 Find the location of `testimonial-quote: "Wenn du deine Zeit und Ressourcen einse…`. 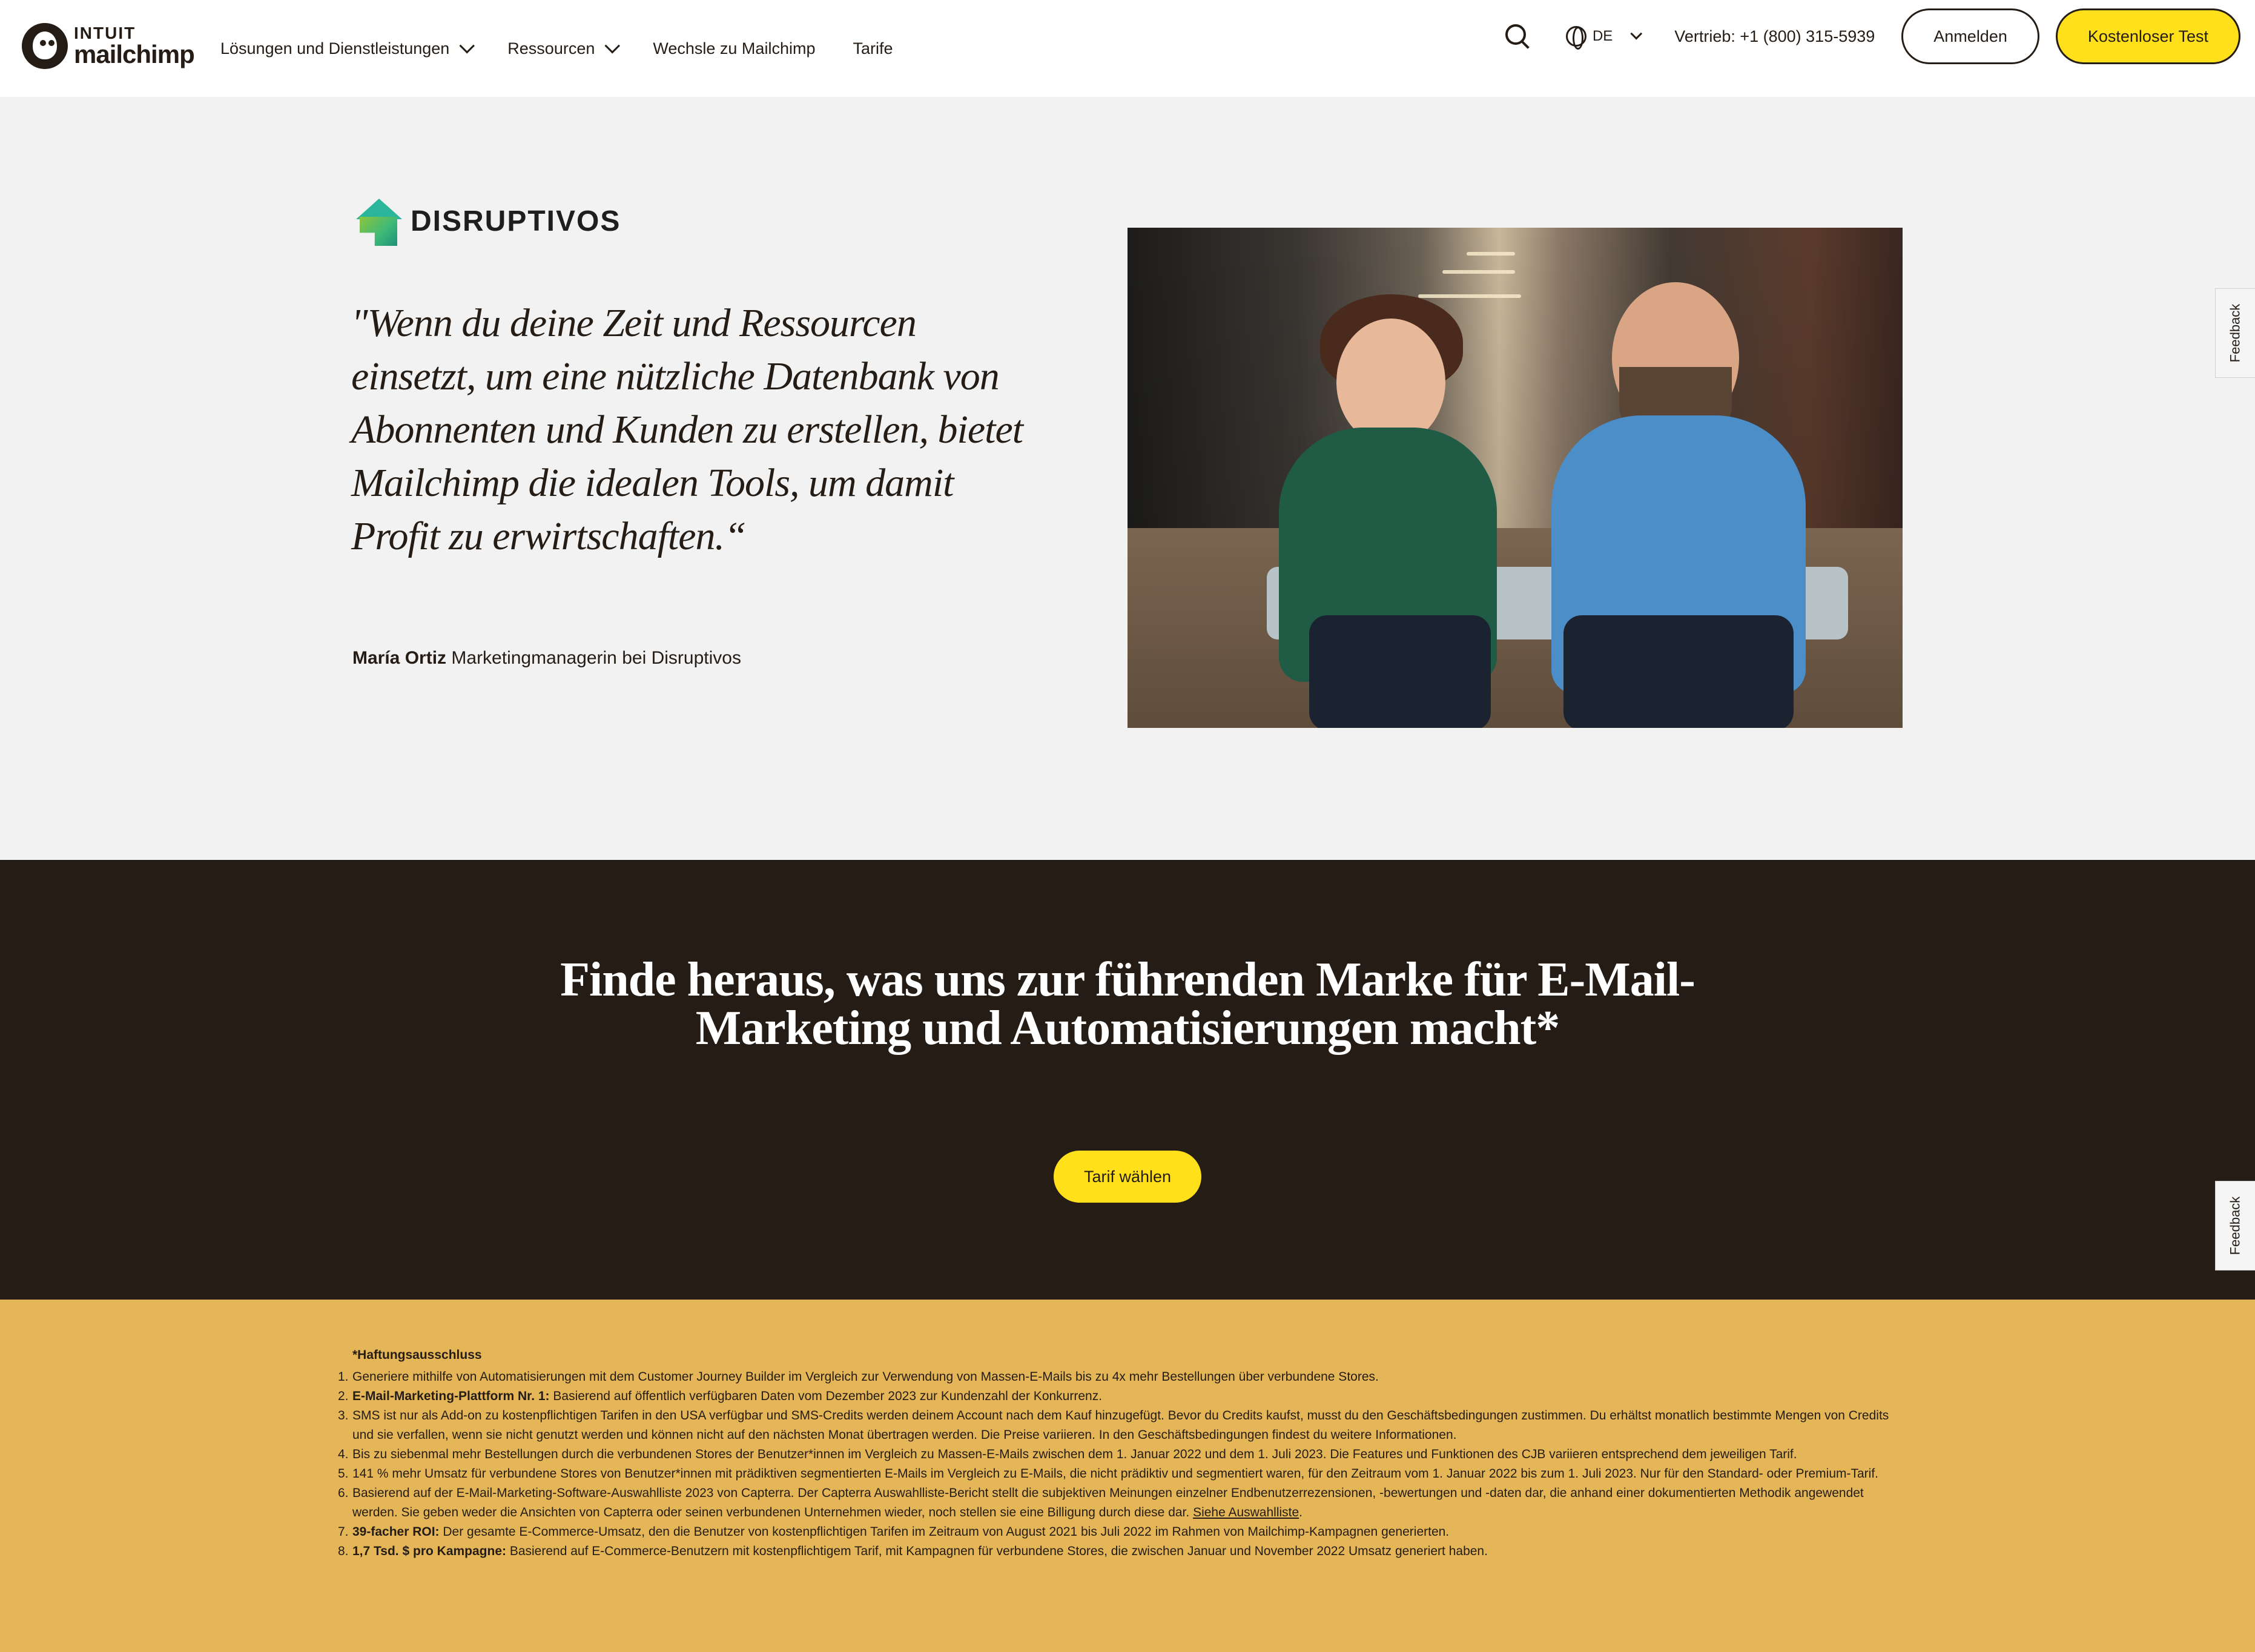

testimonial-quote: "Wenn du deine Zeit und Ressourcen einse… is located at coordinates (687, 429).